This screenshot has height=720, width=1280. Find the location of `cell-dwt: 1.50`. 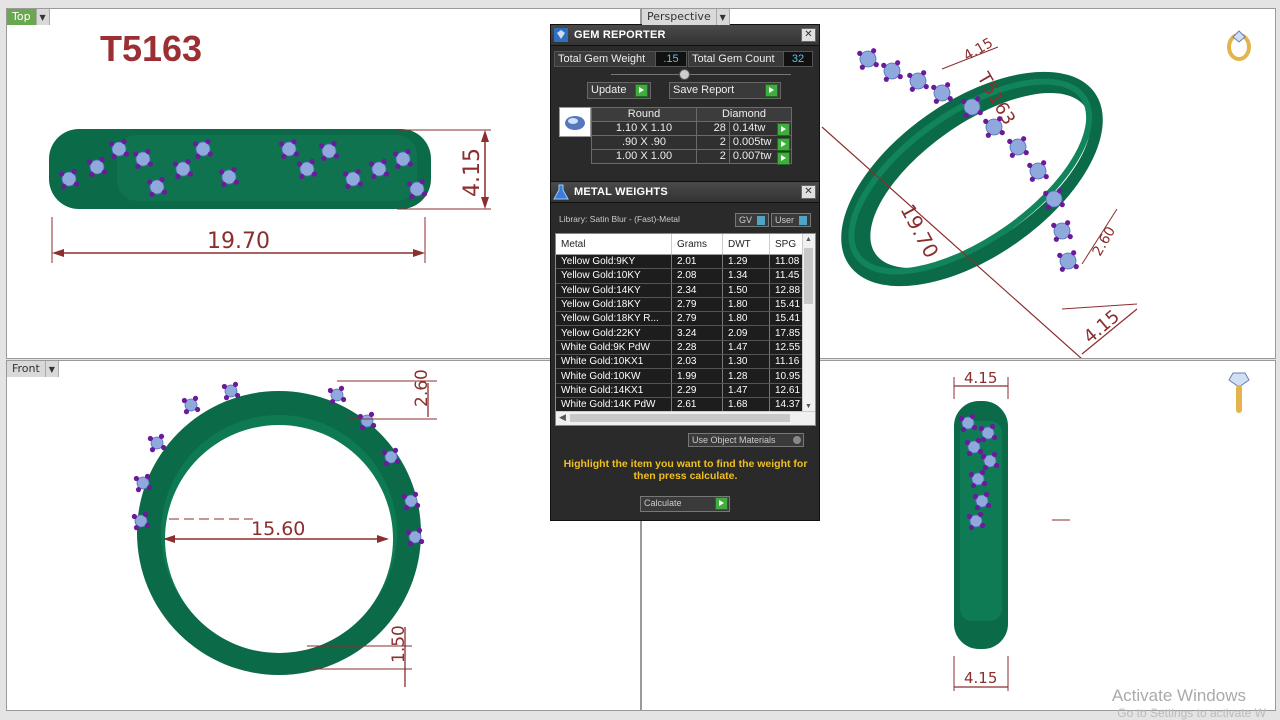

cell-dwt: 1.50 is located at coordinates (746, 290).